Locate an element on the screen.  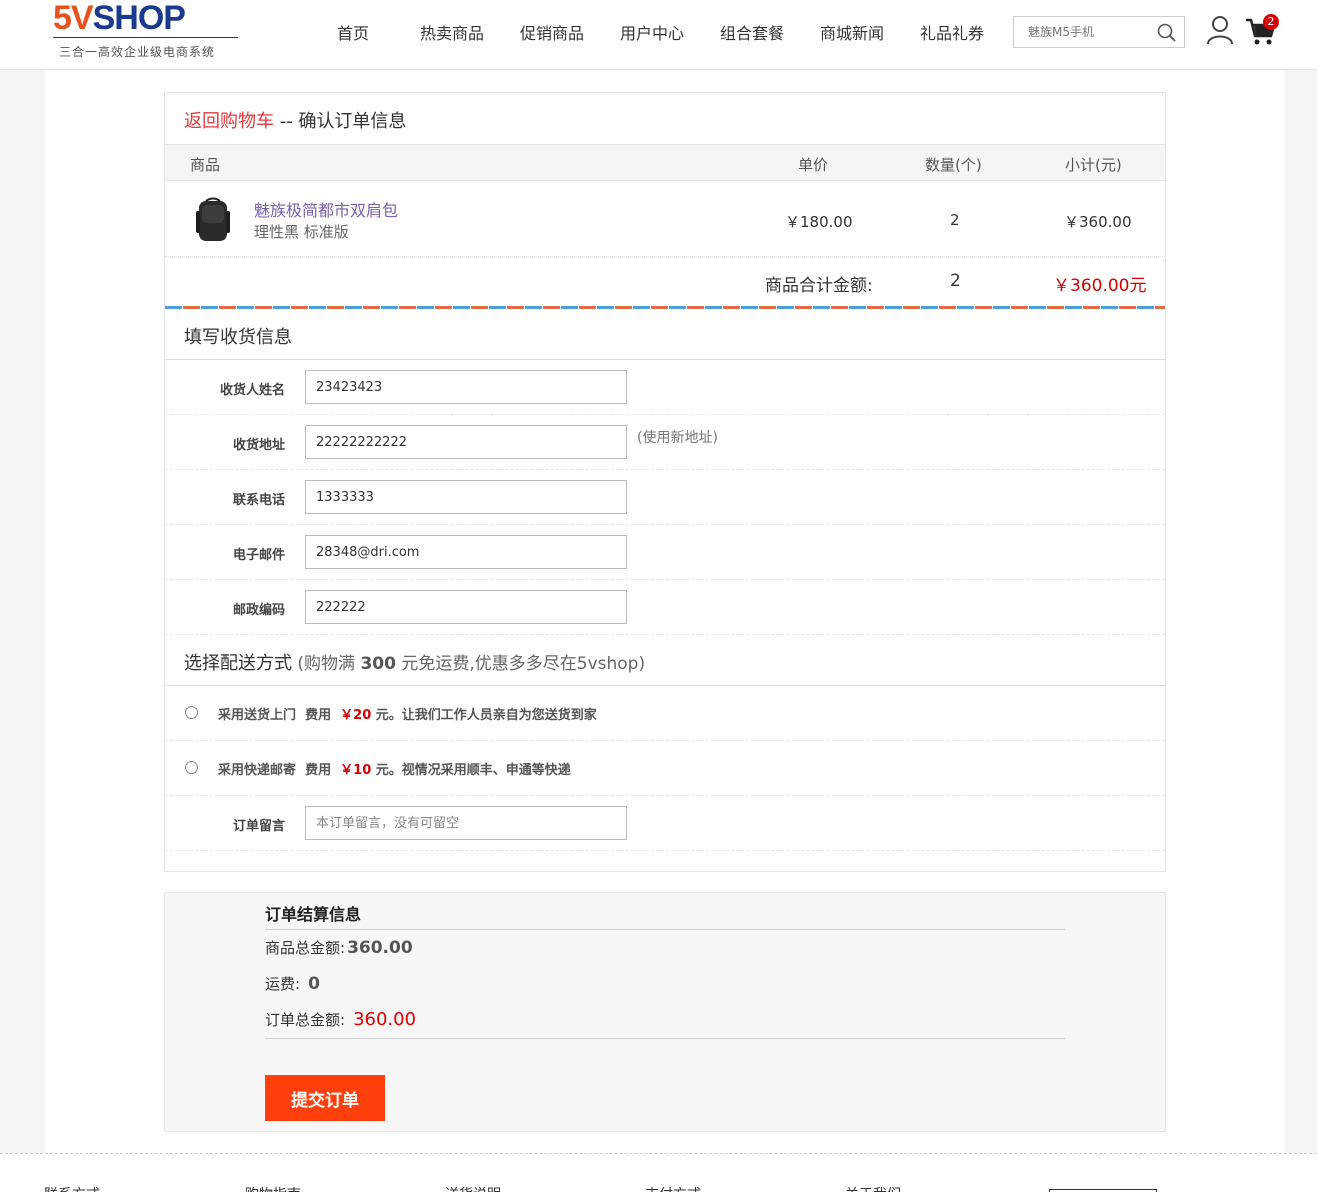
delivery-title-text: 选择配送方式 is located at coordinates (238, 663).